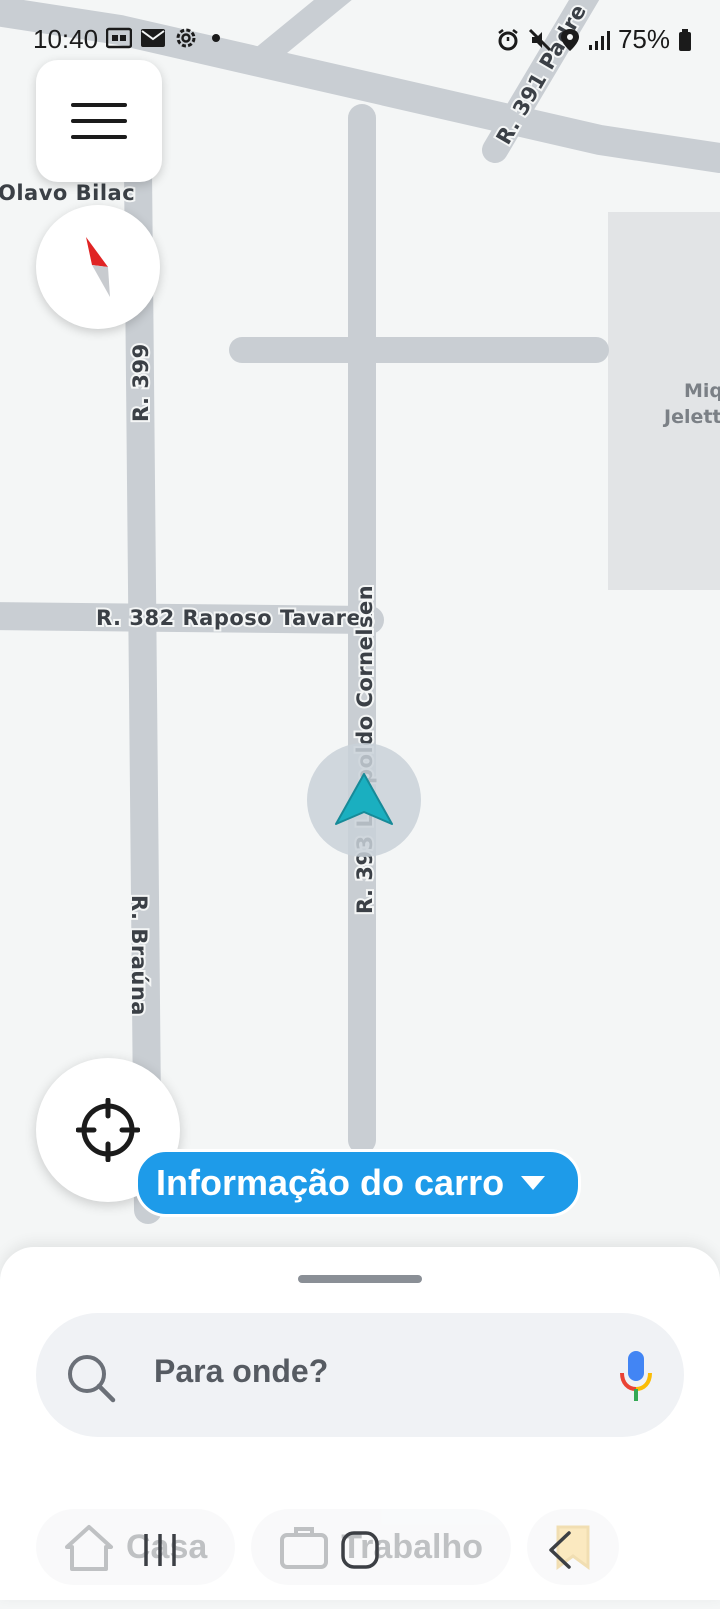 This screenshot has width=720, height=1609. What do you see at coordinates (360, 1279) in the screenshot?
I see `sheet-grabber` at bounding box center [360, 1279].